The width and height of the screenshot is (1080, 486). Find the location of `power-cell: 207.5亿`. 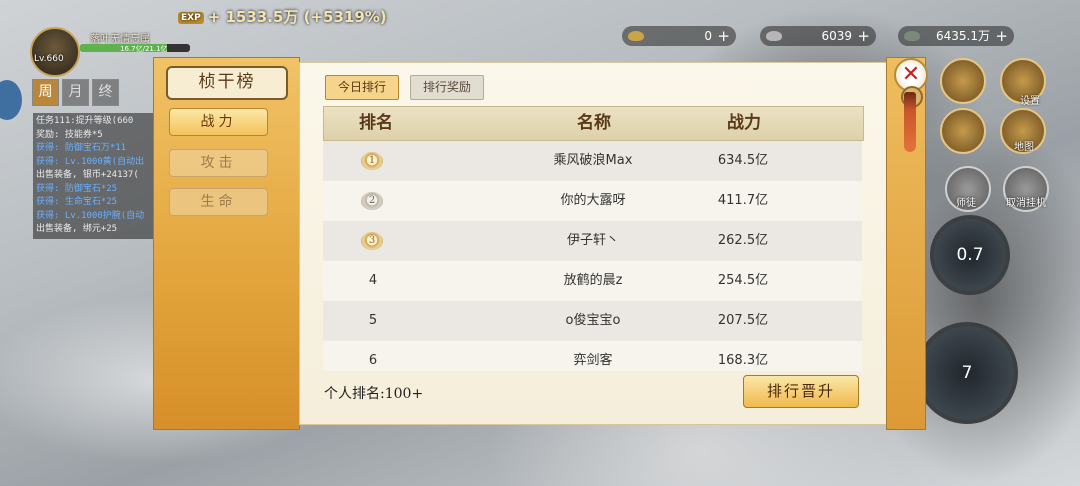

power-cell: 207.5亿 is located at coordinates (743, 320).